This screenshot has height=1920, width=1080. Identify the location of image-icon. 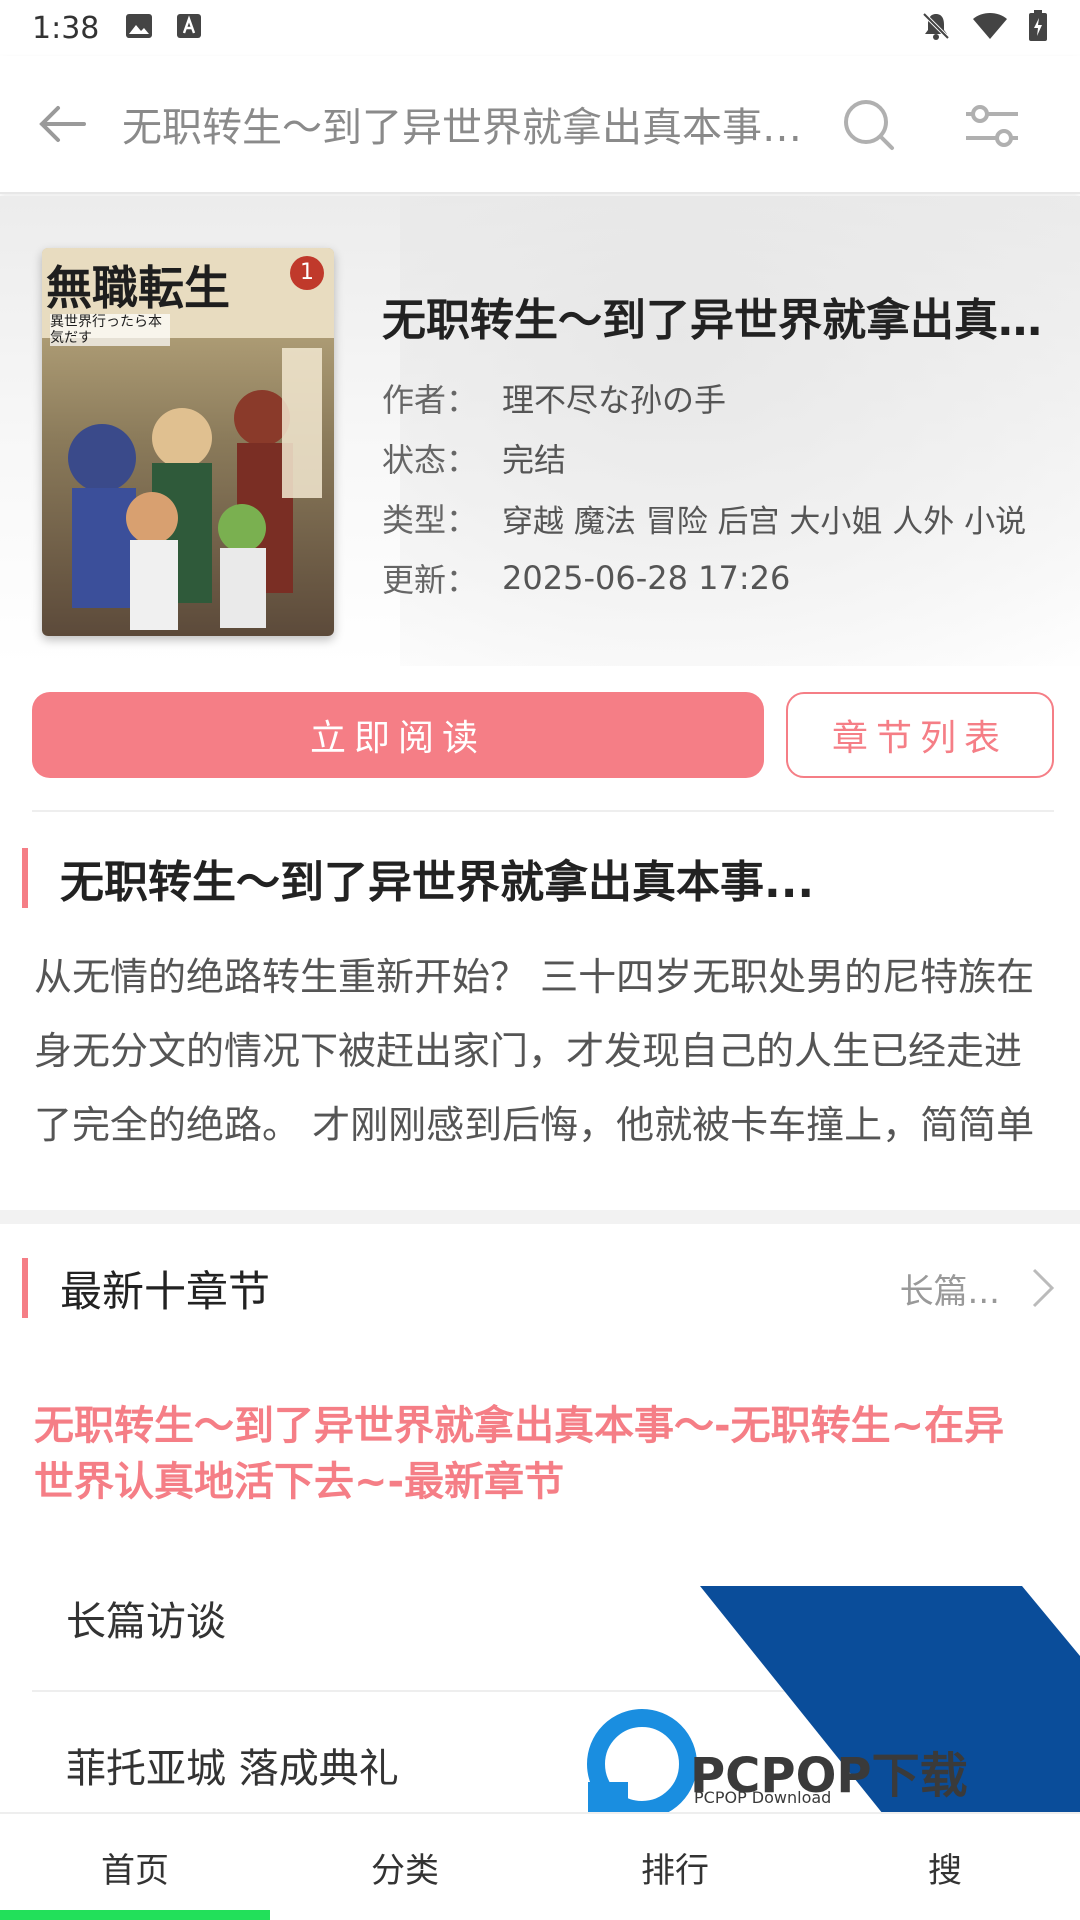
(139, 28).